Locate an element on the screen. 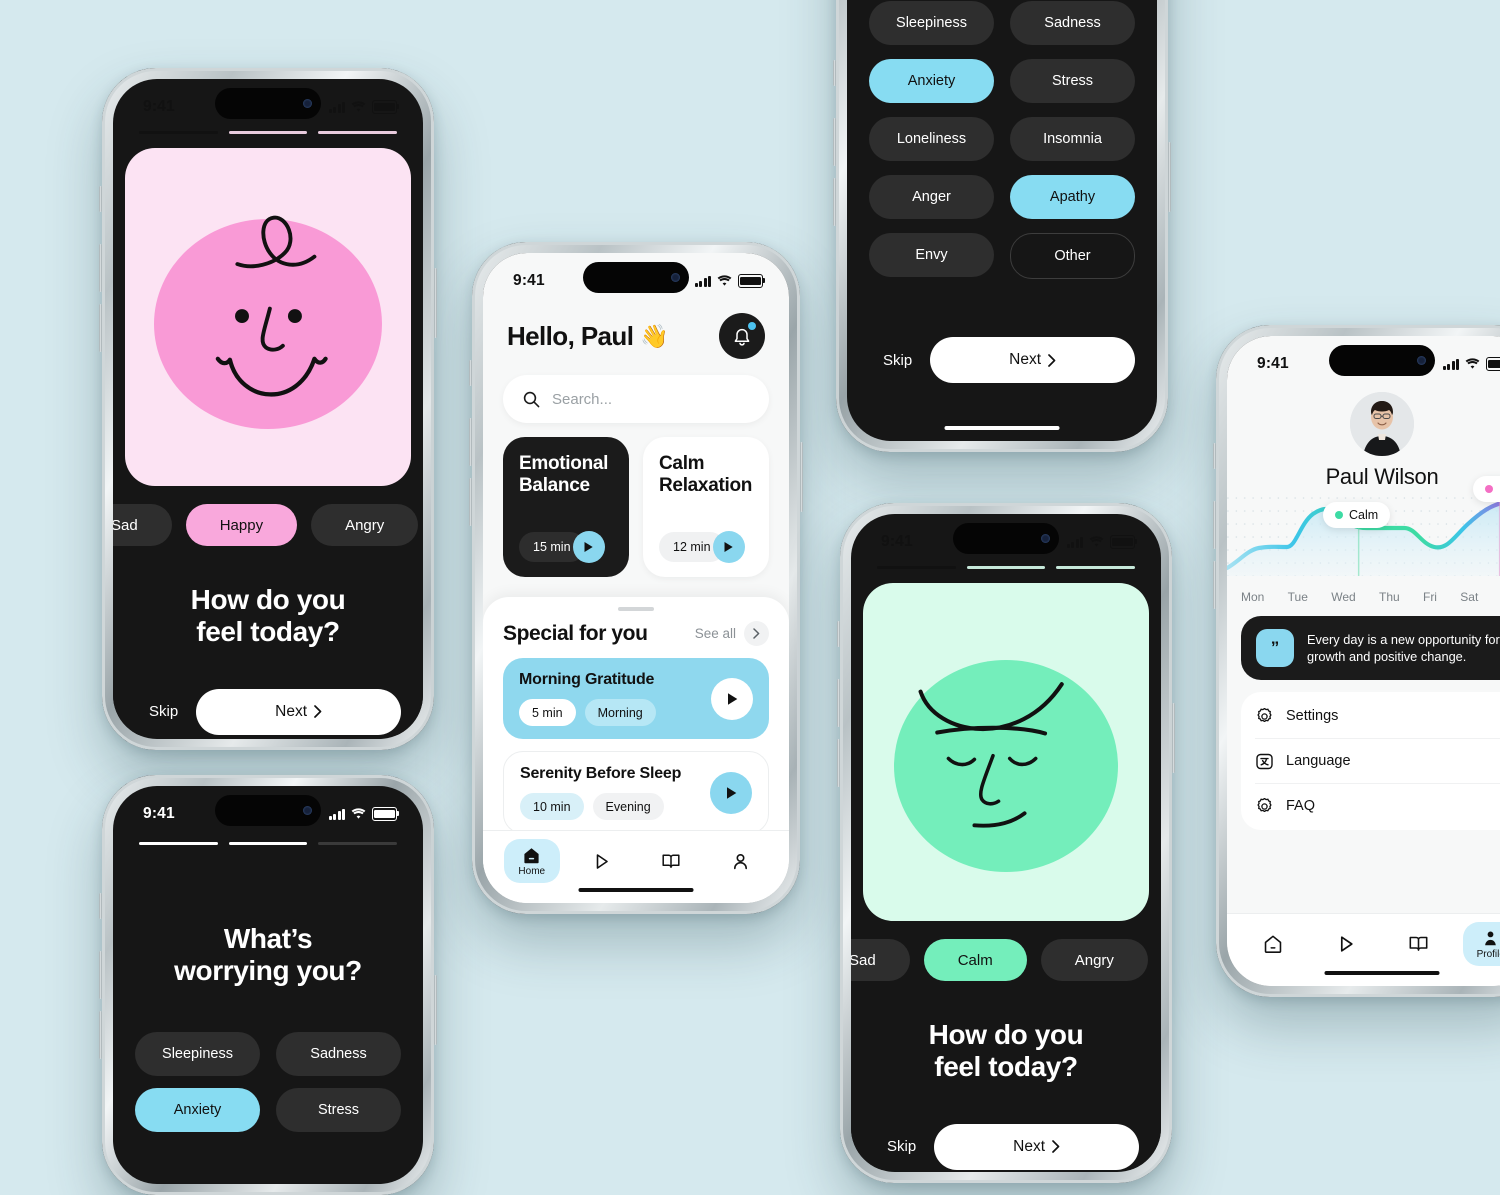  menu-label: Language is located at coordinates (1318, 761).